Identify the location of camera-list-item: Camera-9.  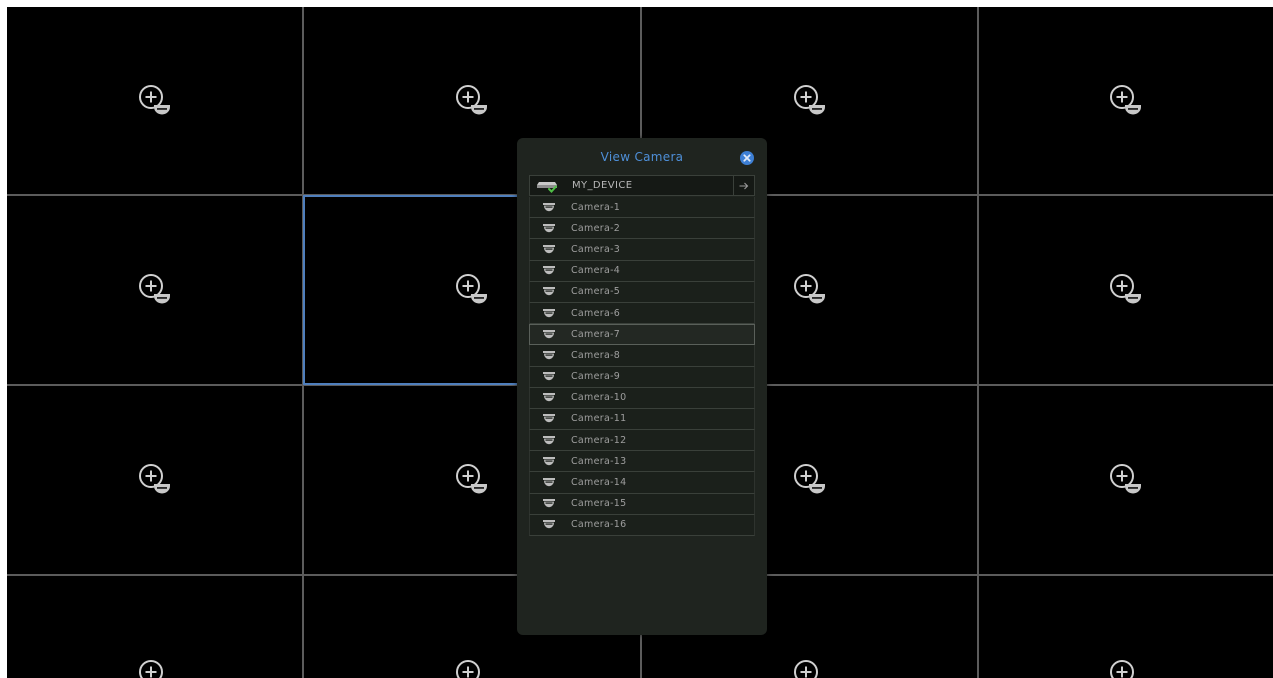
(642, 377).